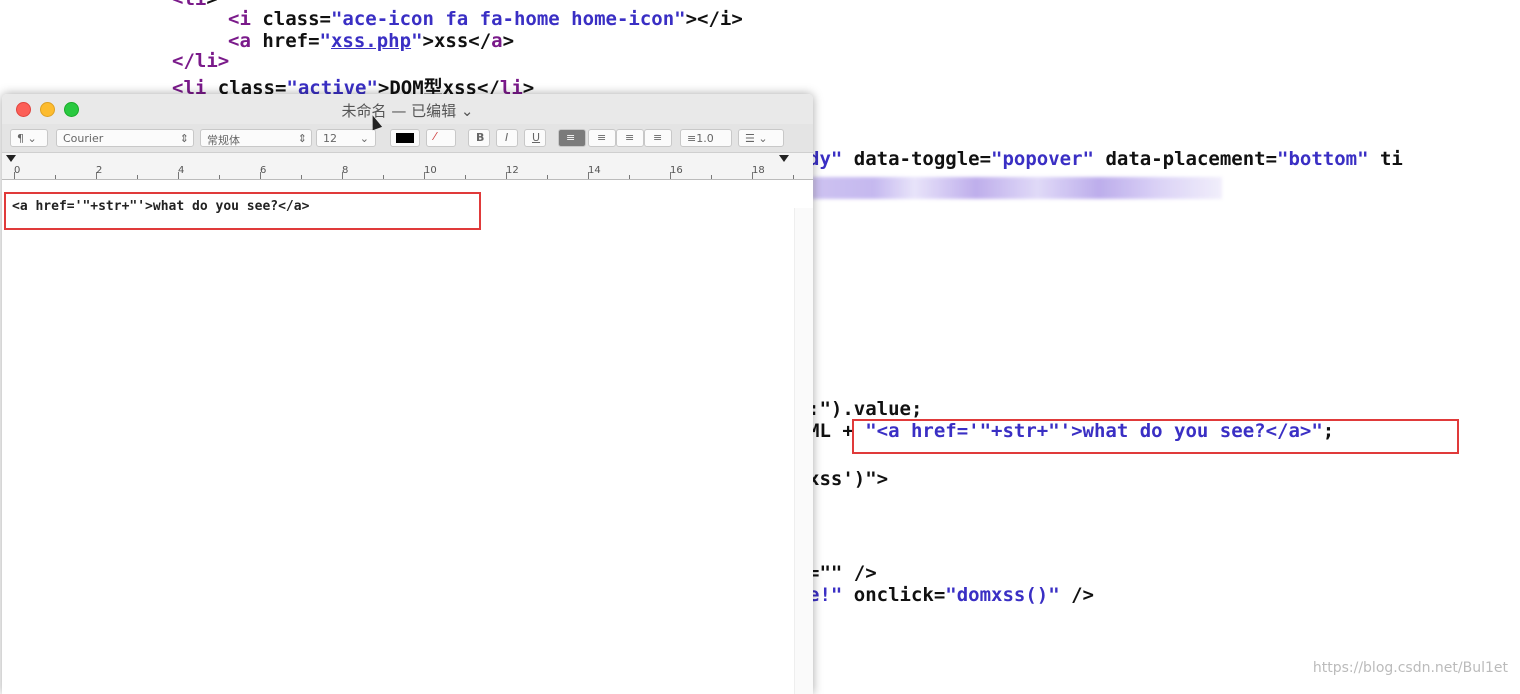 Image resolution: width=1520 pixels, height=694 pixels. I want to click on align-left-button: ≡, so click(572, 138).